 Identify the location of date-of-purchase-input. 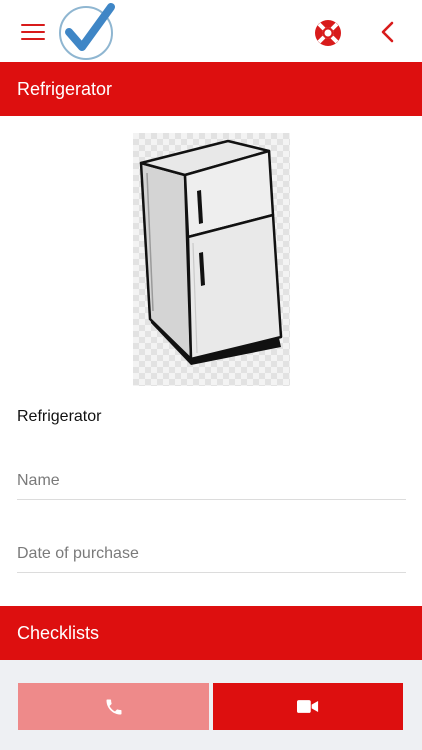
(211, 554).